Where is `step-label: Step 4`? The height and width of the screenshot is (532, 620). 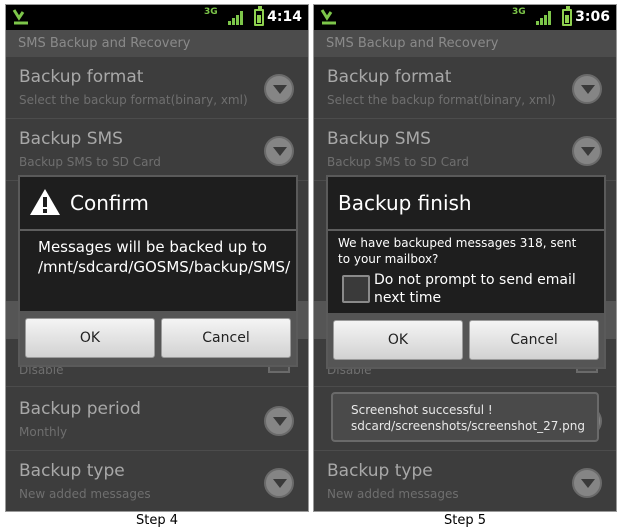 step-label: Step 4 is located at coordinates (156, 520).